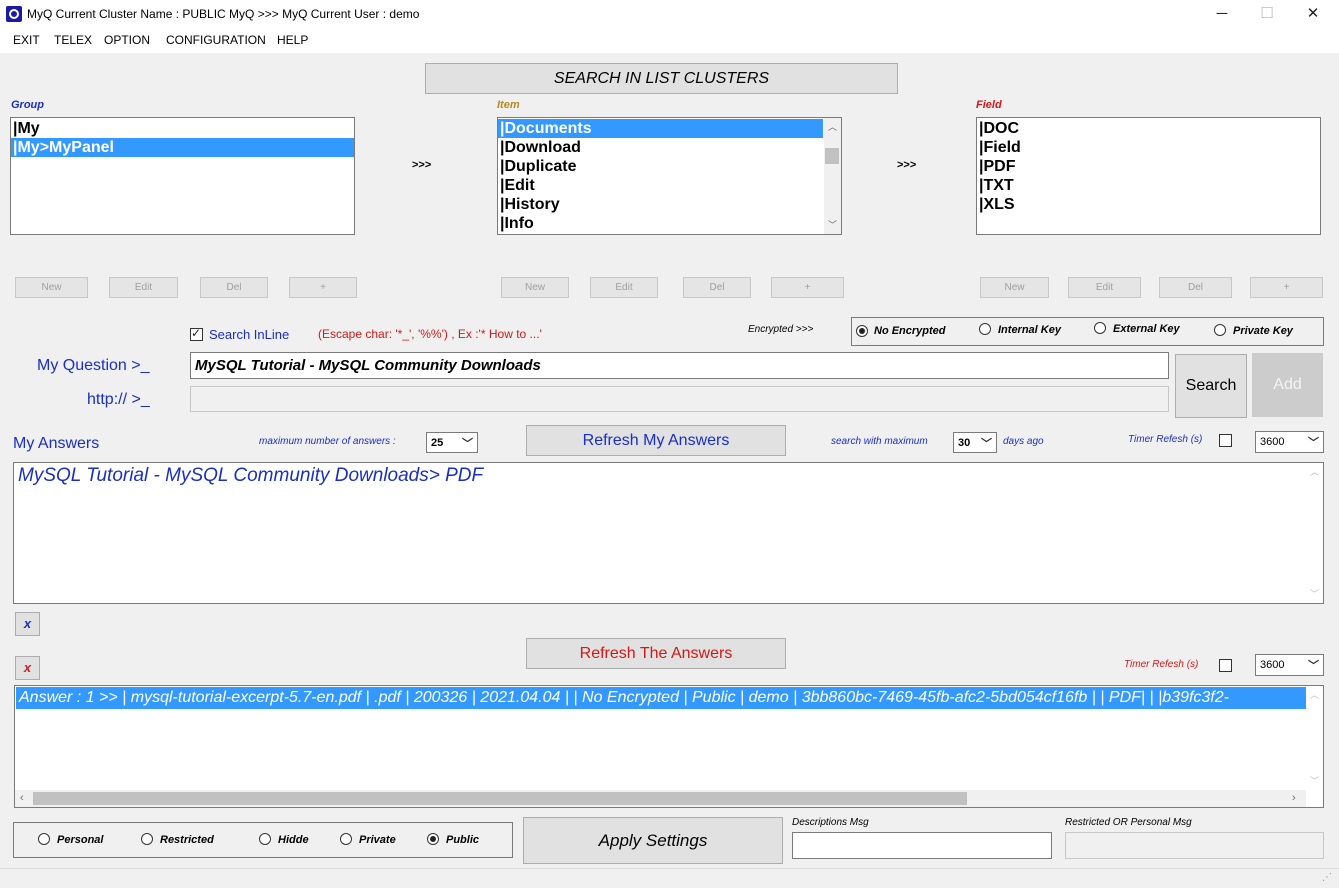  Describe the element at coordinates (862, 331) in the screenshot. I see `radio-no-encrypted` at that location.